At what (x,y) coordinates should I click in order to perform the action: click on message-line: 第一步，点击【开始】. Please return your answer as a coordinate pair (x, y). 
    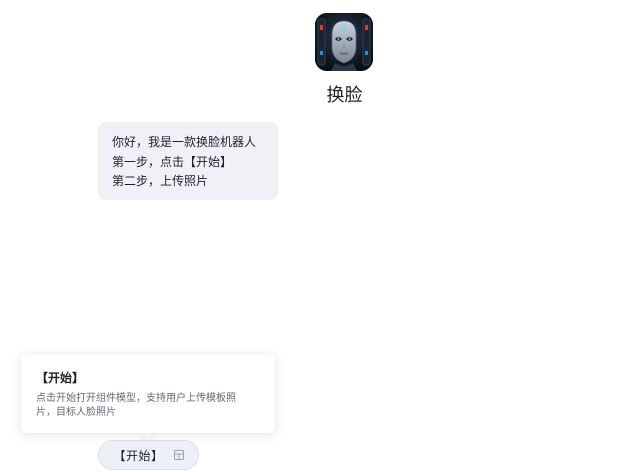
    Looking at the image, I should click on (172, 161).